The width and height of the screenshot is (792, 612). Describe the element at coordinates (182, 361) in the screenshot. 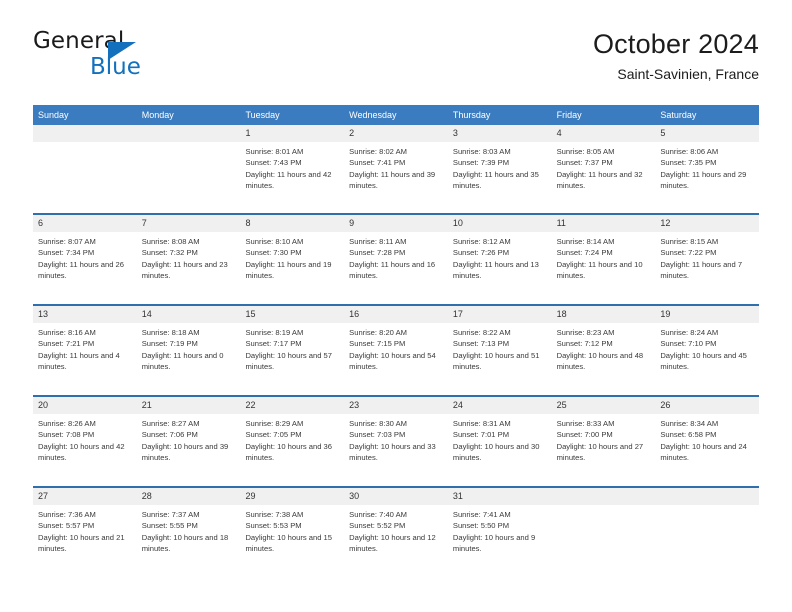

I see `daylight-text: Daylight: 11 hours and 0 minutes.` at that location.